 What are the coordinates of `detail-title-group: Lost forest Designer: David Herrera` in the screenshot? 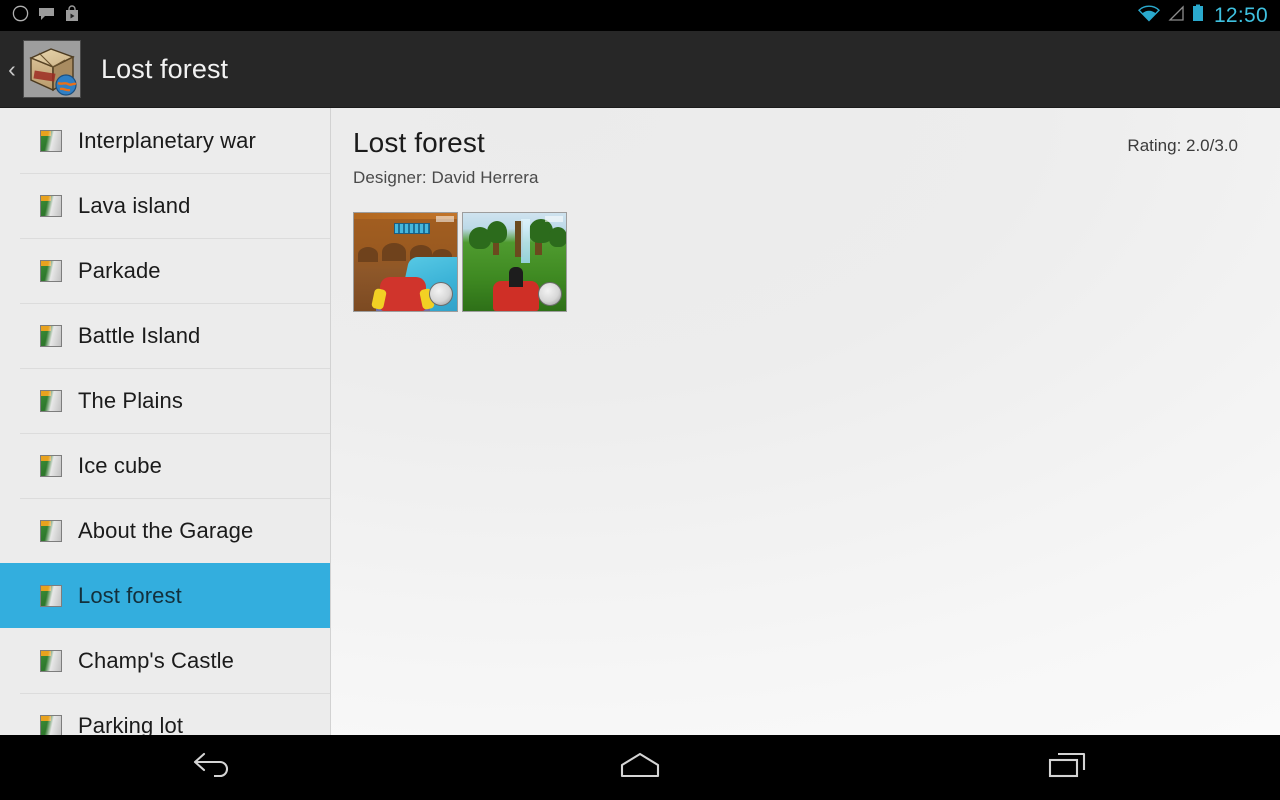 It's located at (740, 157).